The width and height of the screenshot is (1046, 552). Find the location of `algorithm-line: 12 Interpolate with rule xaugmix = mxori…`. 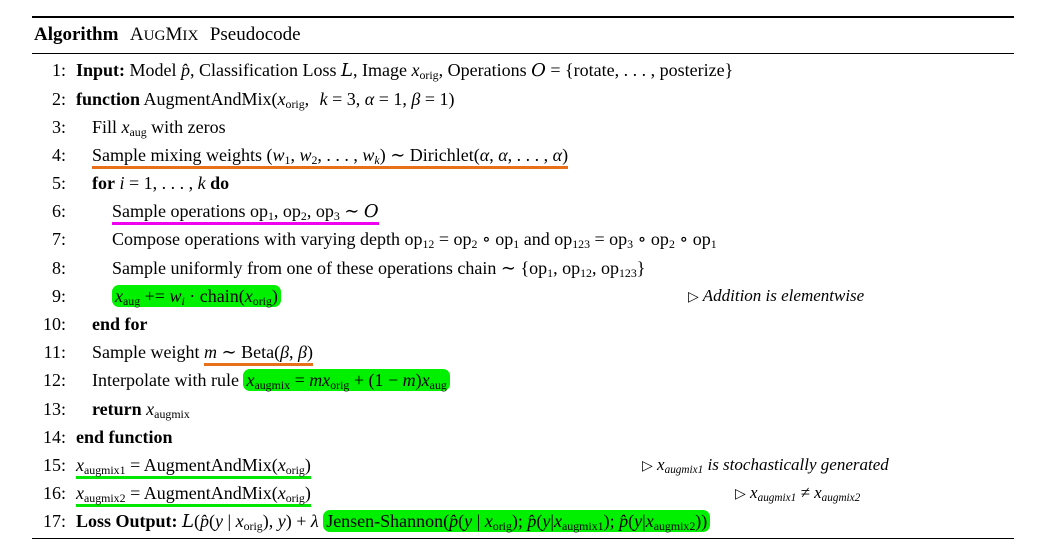

algorithm-line: 12 Interpolate with rule xaugmix = mxori… is located at coordinates (523, 380).